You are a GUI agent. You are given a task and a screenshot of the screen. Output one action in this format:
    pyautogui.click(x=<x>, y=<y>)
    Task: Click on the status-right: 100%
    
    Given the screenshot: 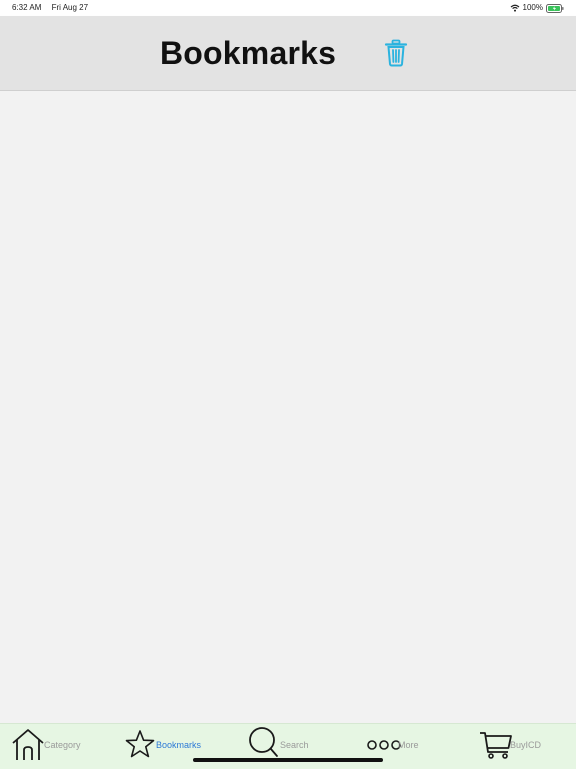 What is the action you would take?
    pyautogui.click(x=537, y=8)
    